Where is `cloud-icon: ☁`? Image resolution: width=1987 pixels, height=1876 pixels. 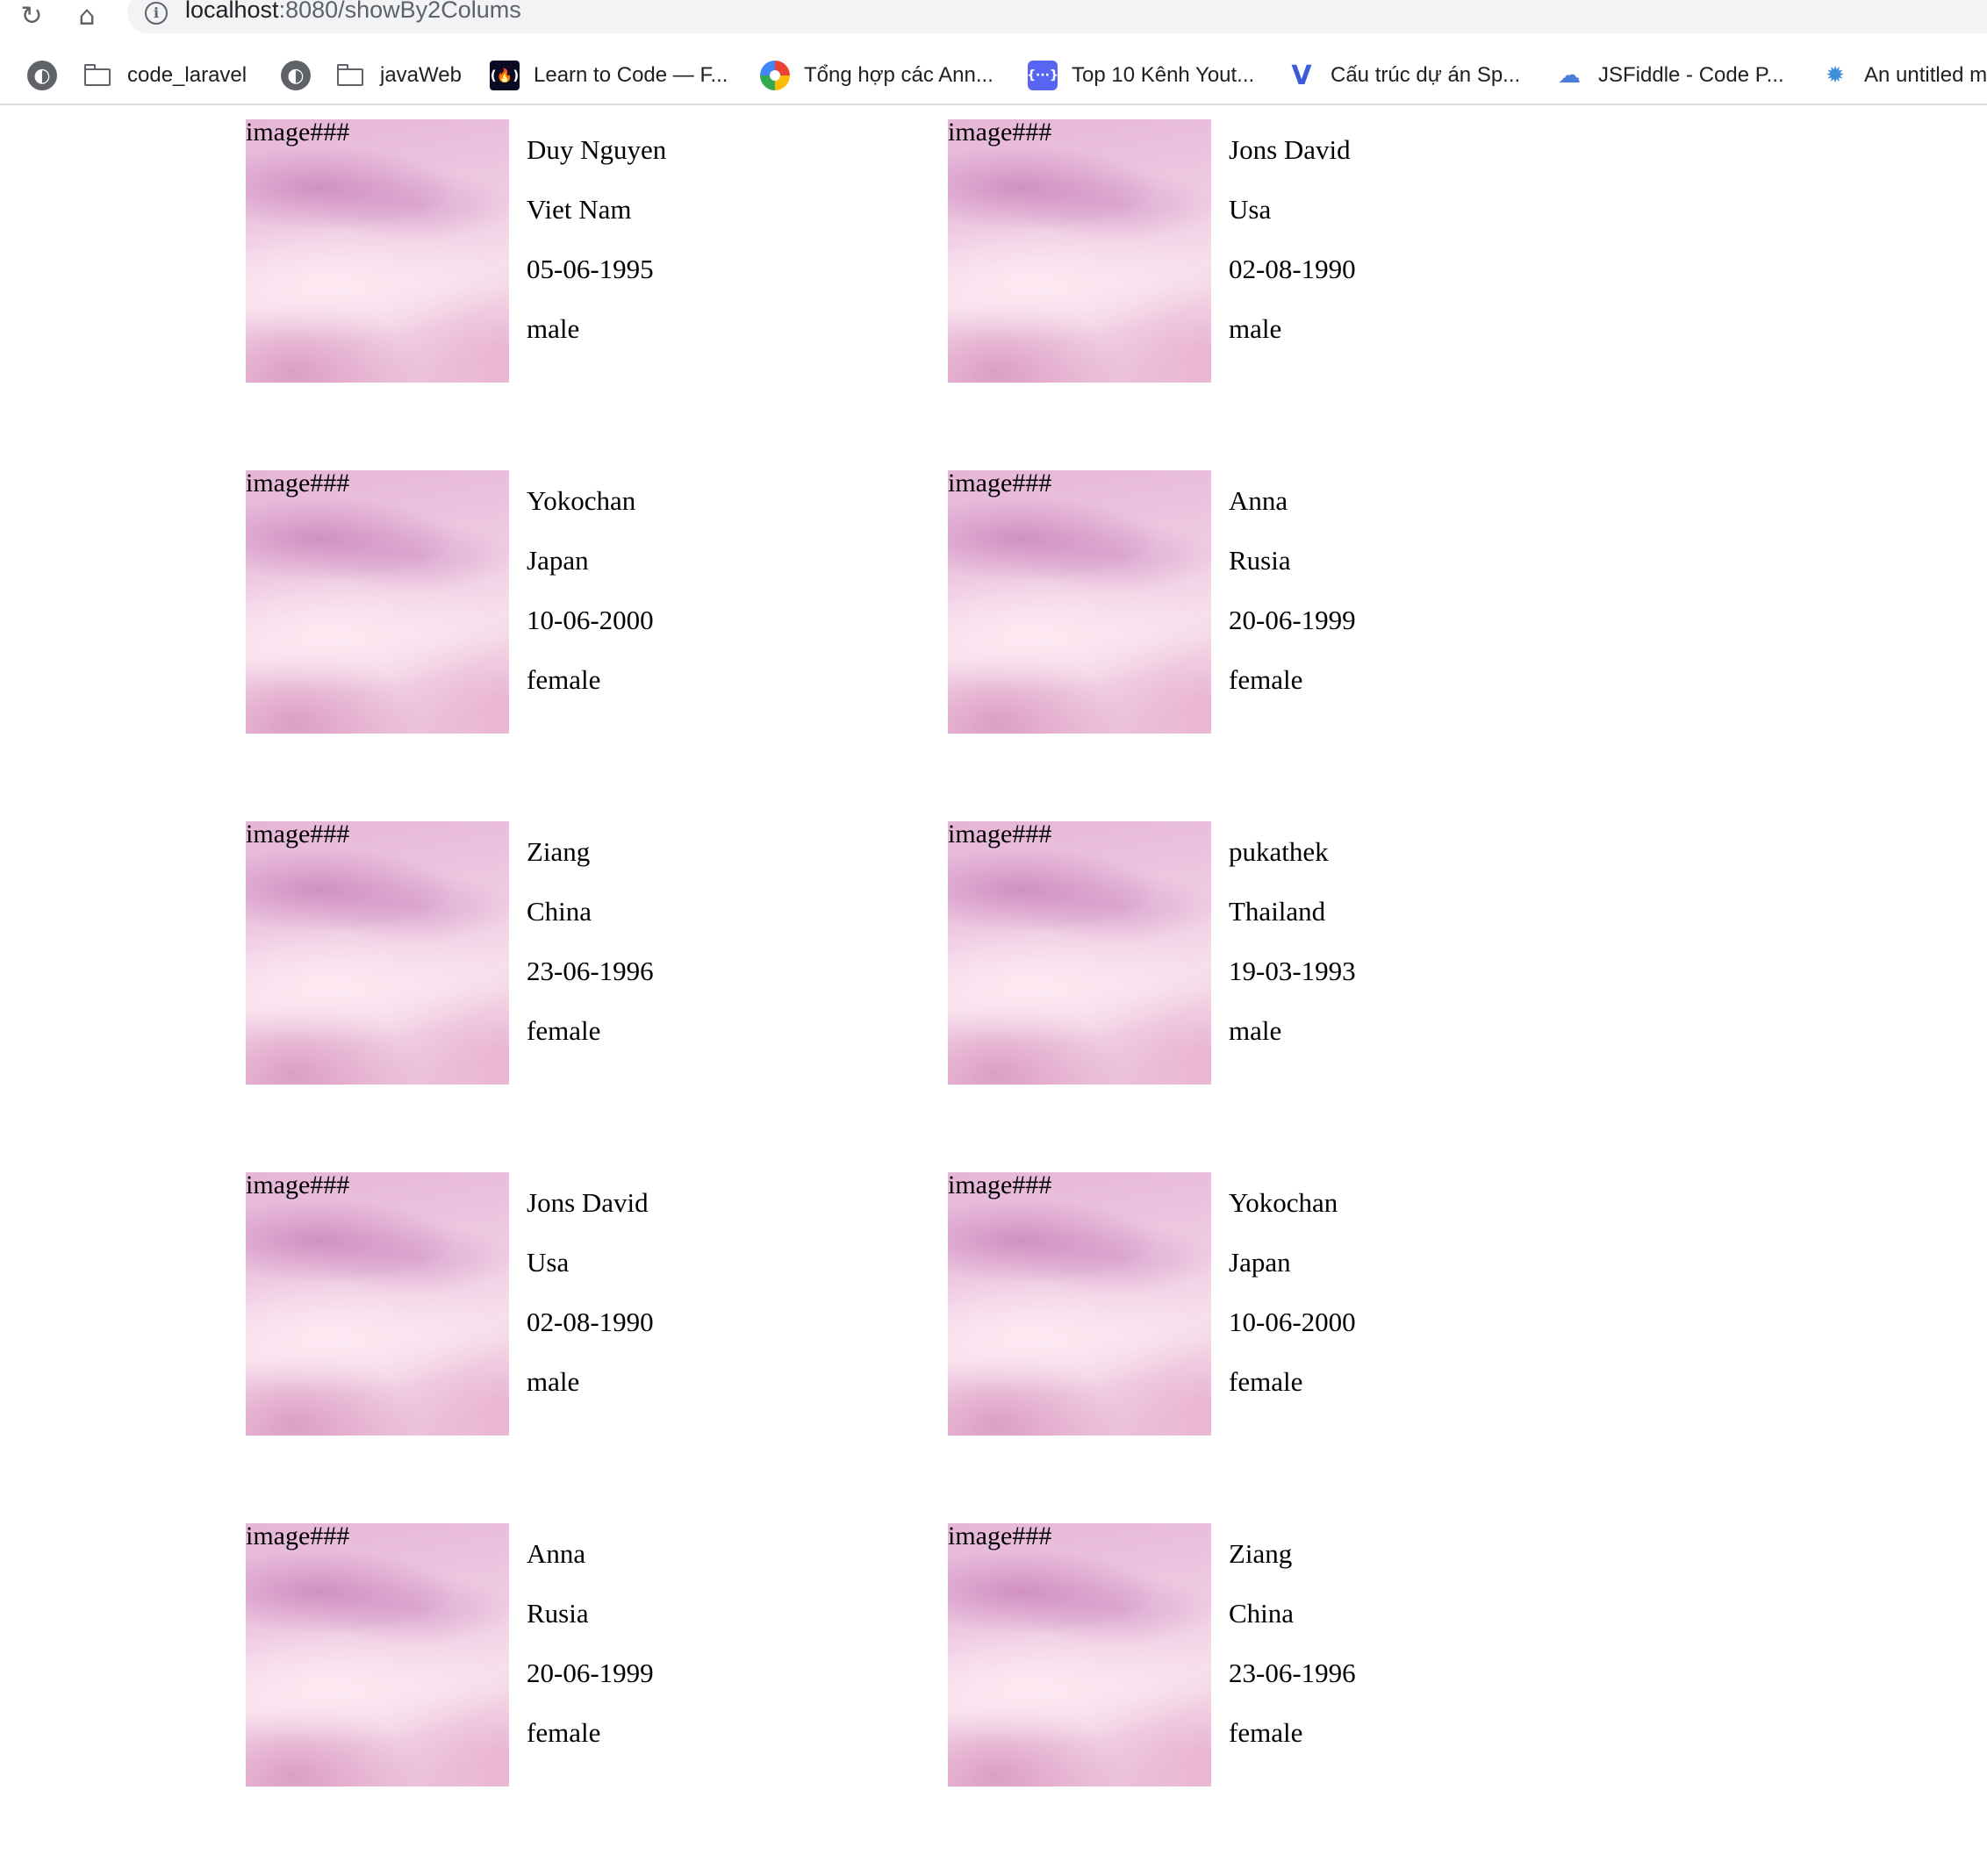
cloud-icon: ☁ is located at coordinates (1569, 75).